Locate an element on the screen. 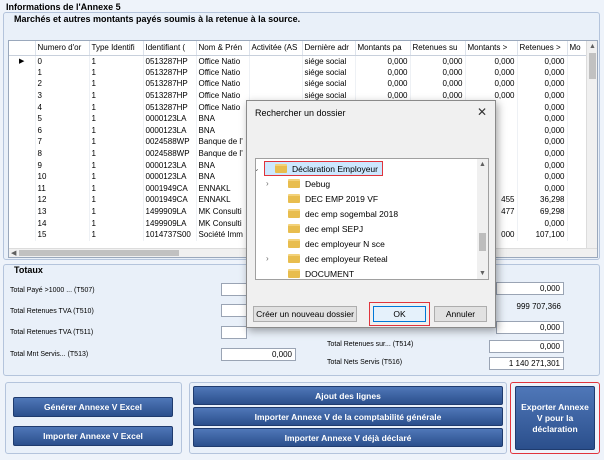  grid-header-cell: Montants > is located at coordinates (491, 48).